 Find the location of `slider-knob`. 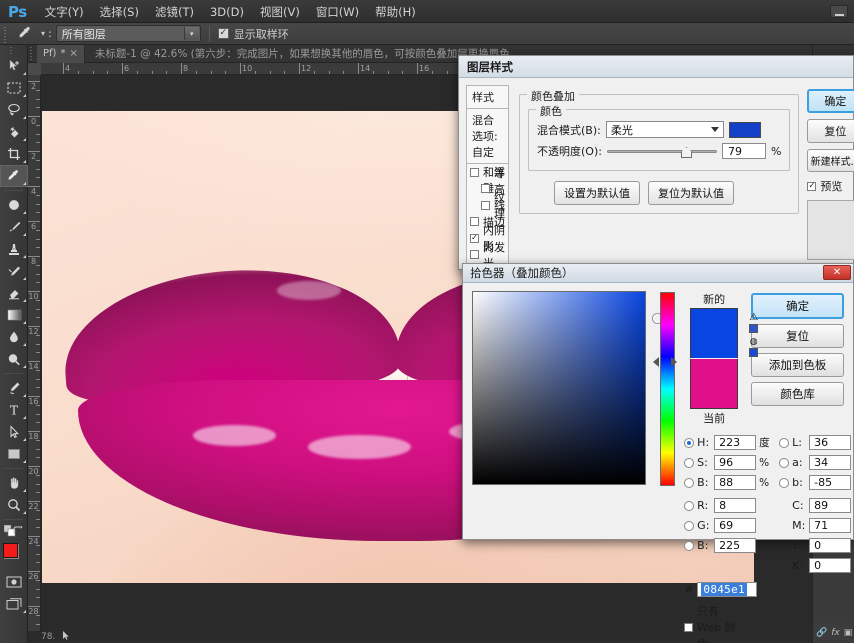

slider-knob is located at coordinates (686, 152).